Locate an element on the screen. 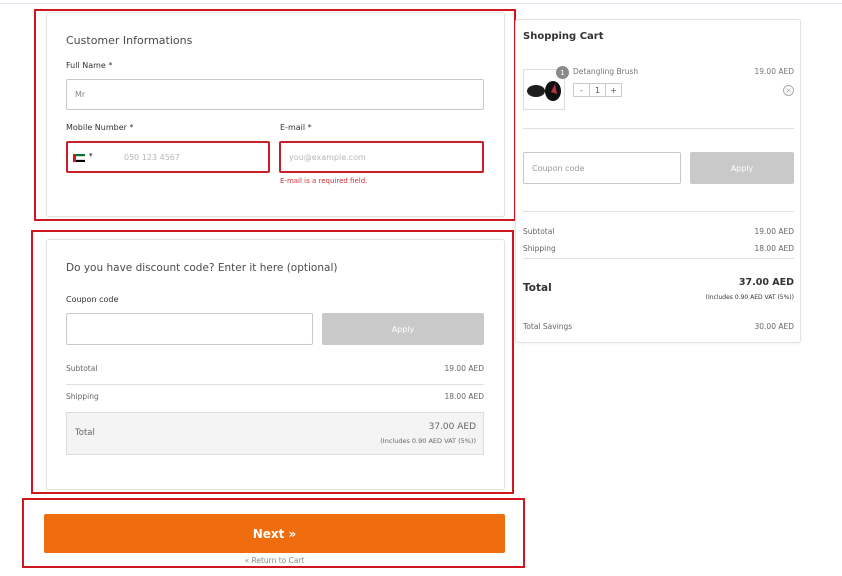 The width and height of the screenshot is (842, 576). subtotal-label: Subtotal is located at coordinates (82, 368).